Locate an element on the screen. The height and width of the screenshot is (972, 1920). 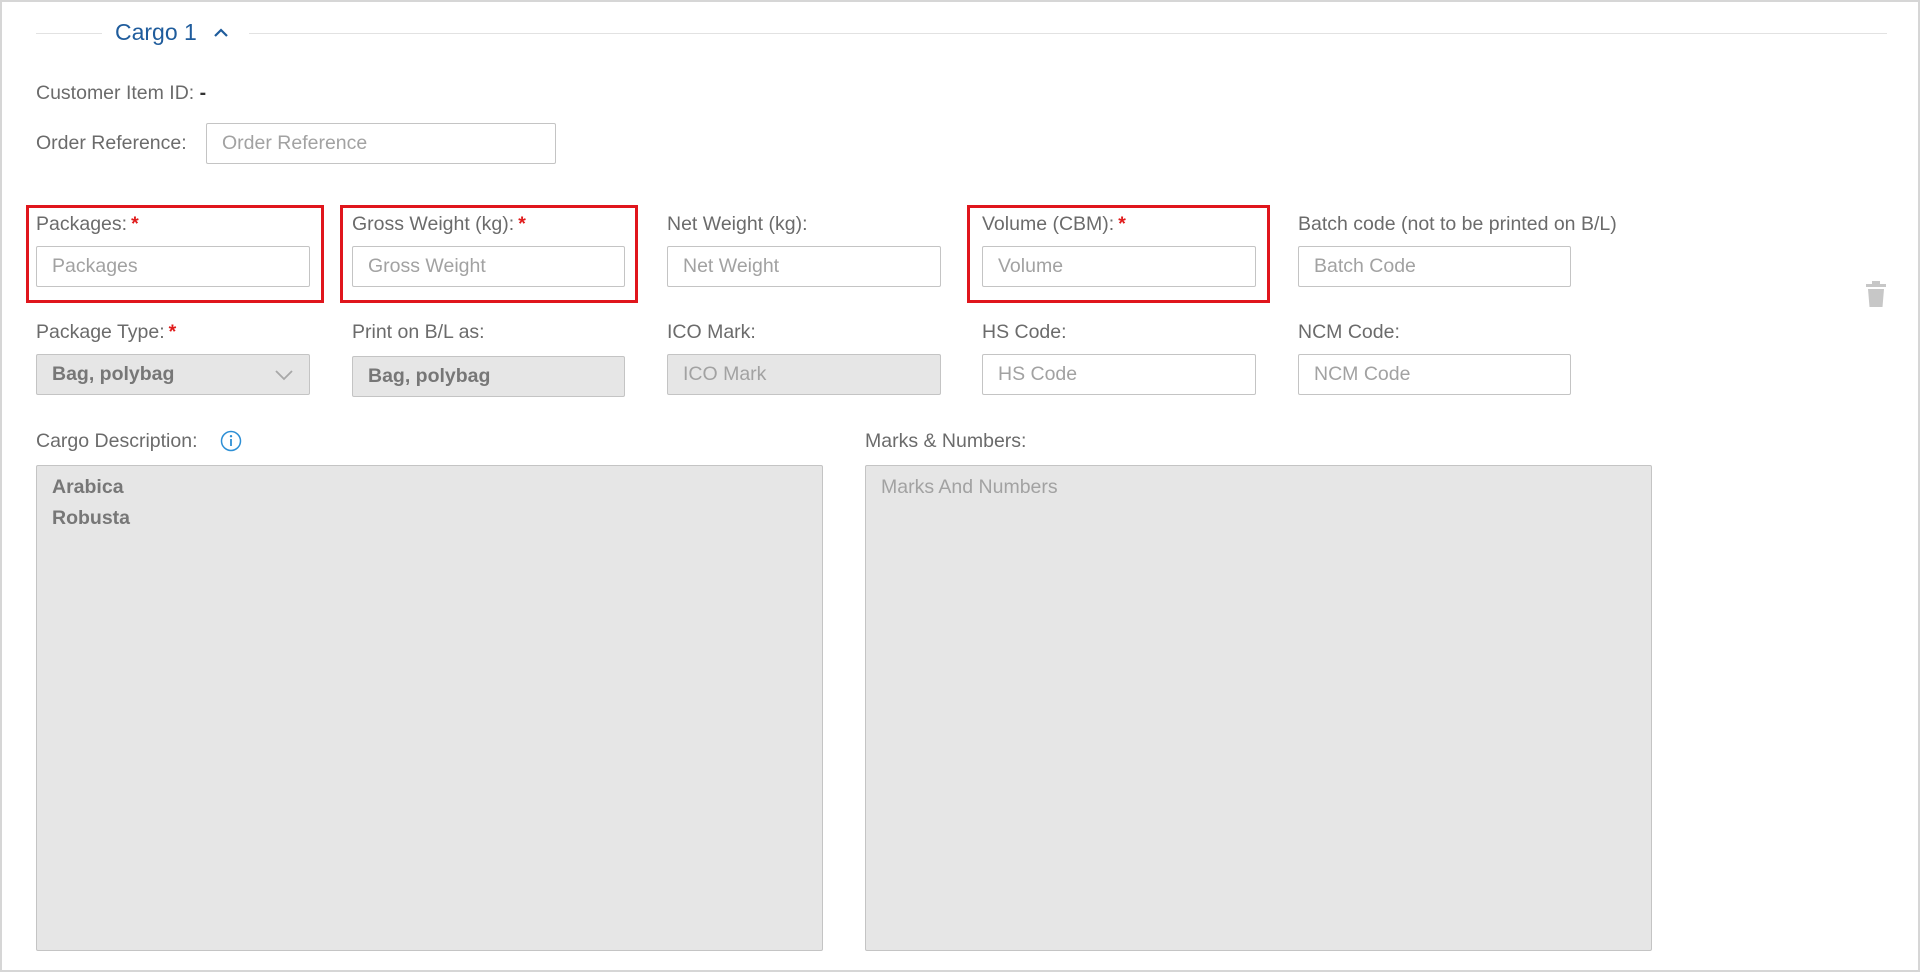
print-on-bl-field: Bag, polybag is located at coordinates (488, 376).